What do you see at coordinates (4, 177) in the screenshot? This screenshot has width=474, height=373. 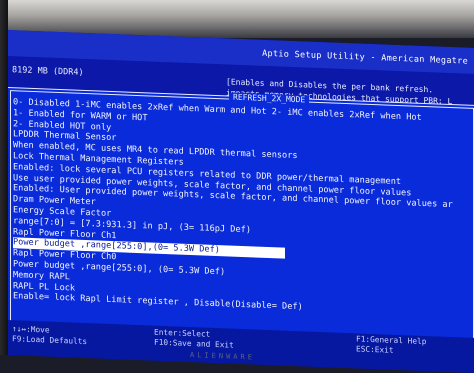 I see `monitor-bezel-side` at bounding box center [4, 177].